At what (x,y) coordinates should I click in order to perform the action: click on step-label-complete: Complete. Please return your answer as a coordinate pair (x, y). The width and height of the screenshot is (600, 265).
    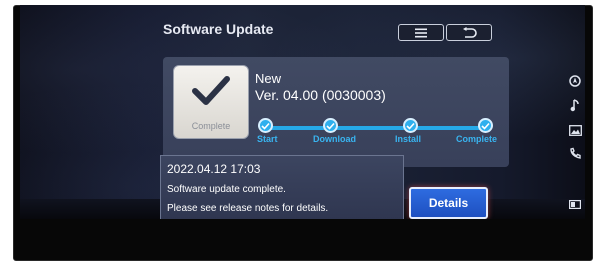
    Looking at the image, I should click on (477, 139).